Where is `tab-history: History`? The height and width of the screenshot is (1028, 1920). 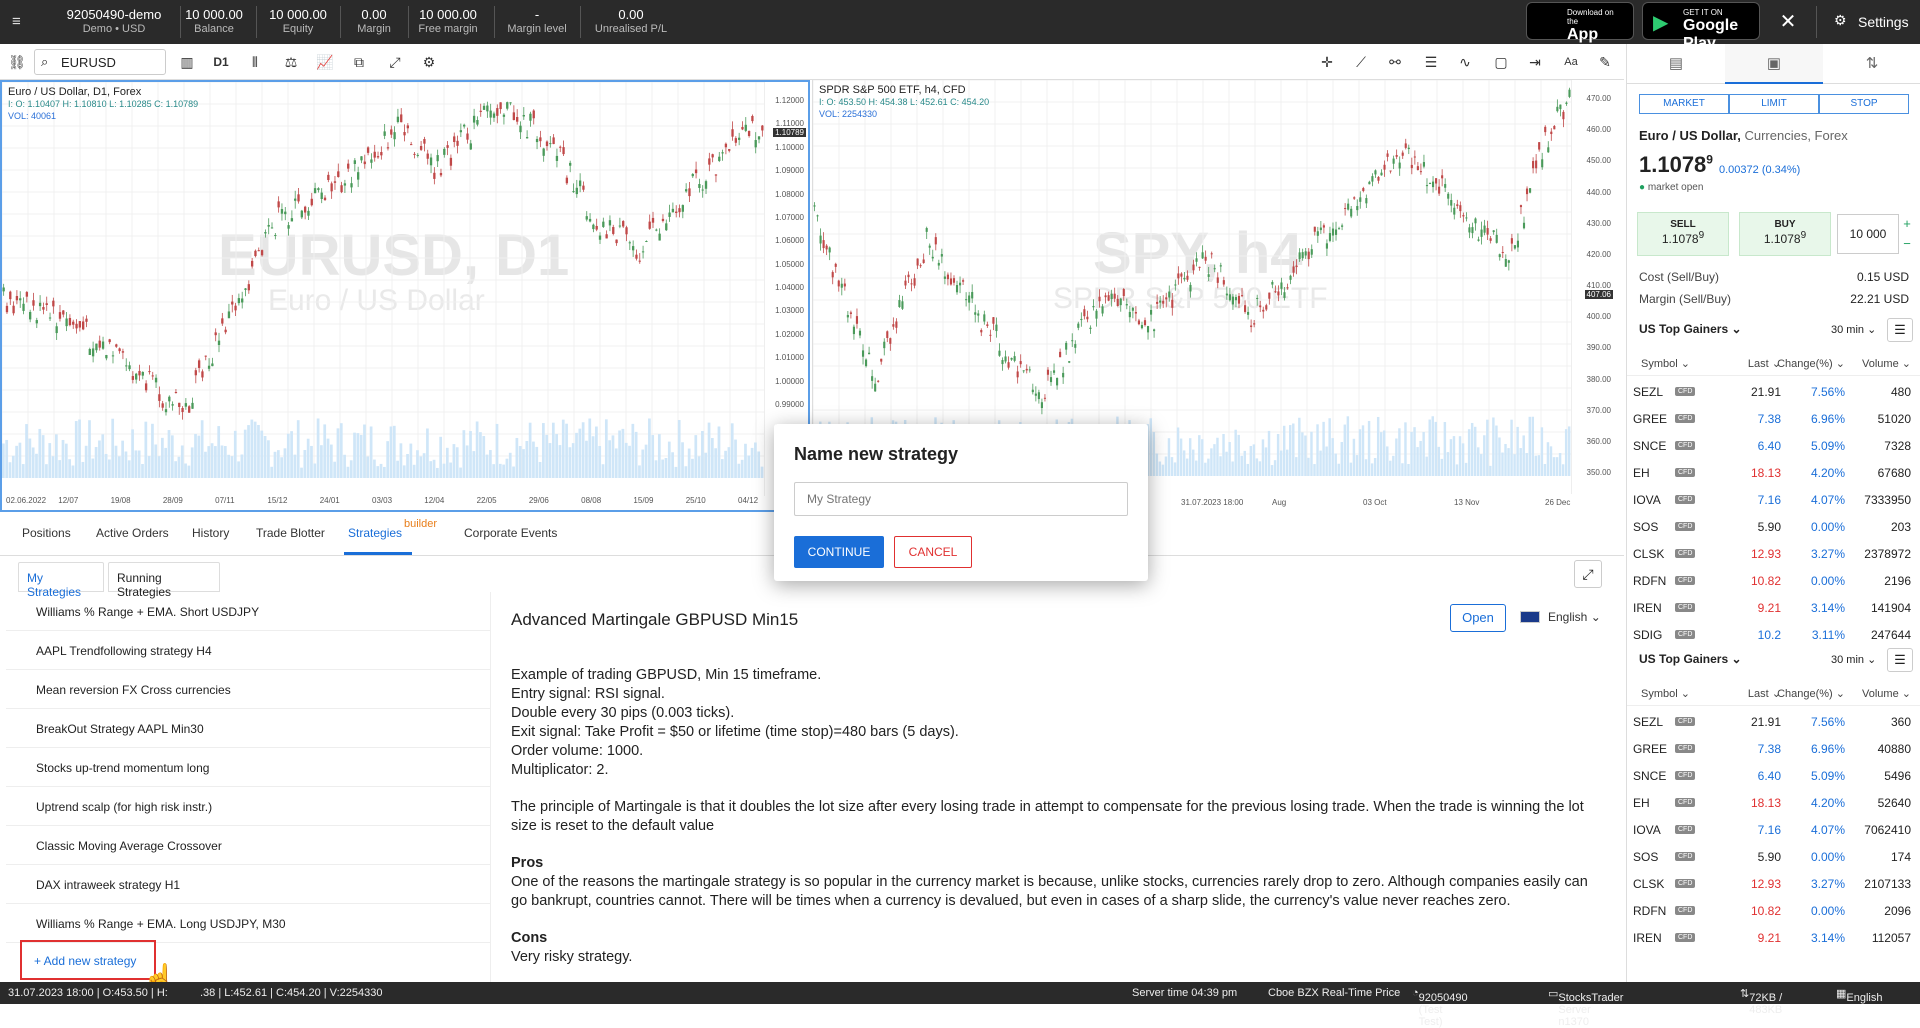
tab-history: History is located at coordinates (210, 533).